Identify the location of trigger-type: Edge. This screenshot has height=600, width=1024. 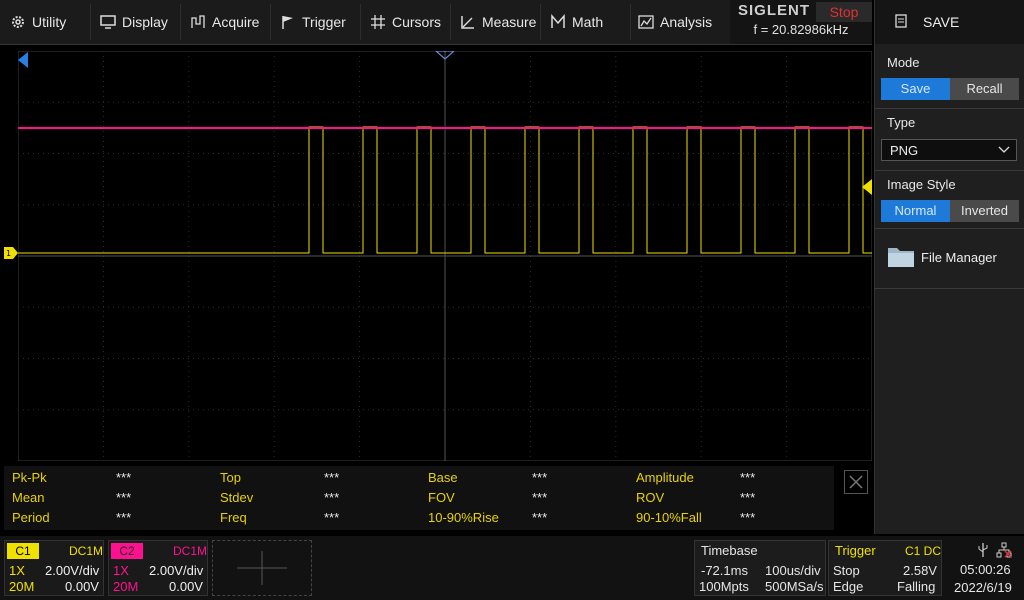
(848, 586).